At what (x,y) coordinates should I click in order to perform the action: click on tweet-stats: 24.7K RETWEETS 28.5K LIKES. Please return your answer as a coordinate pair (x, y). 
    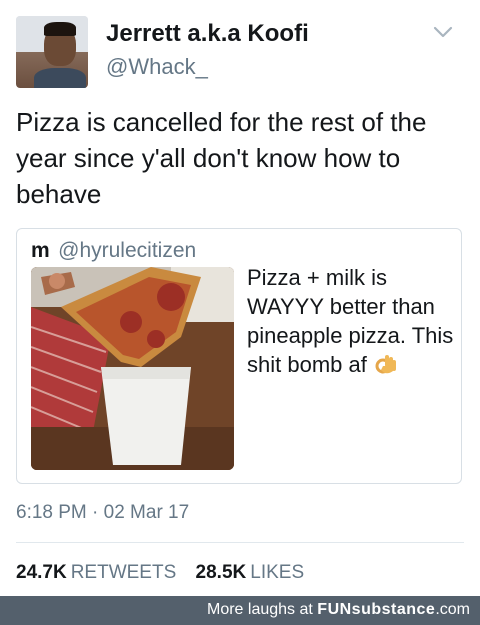
    Looking at the image, I should click on (167, 573).